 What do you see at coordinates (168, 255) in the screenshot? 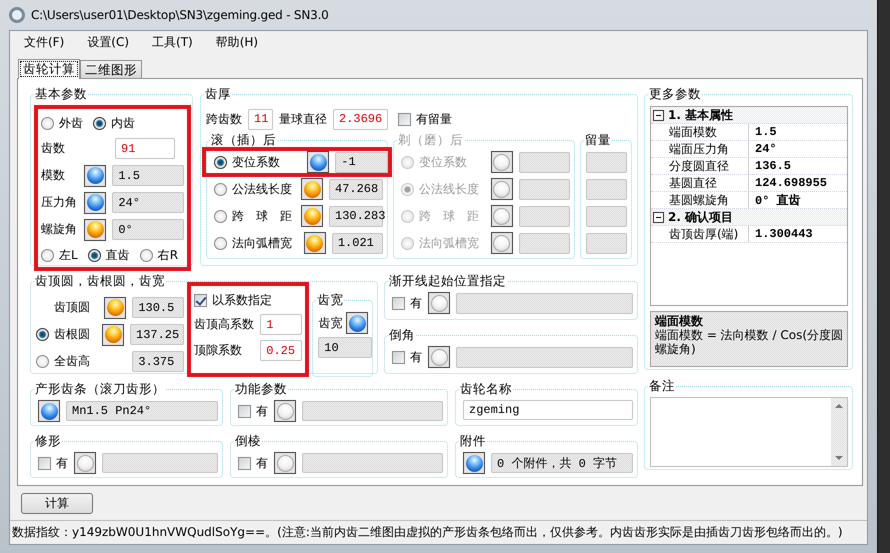
I see `radio-label: 右R` at bounding box center [168, 255].